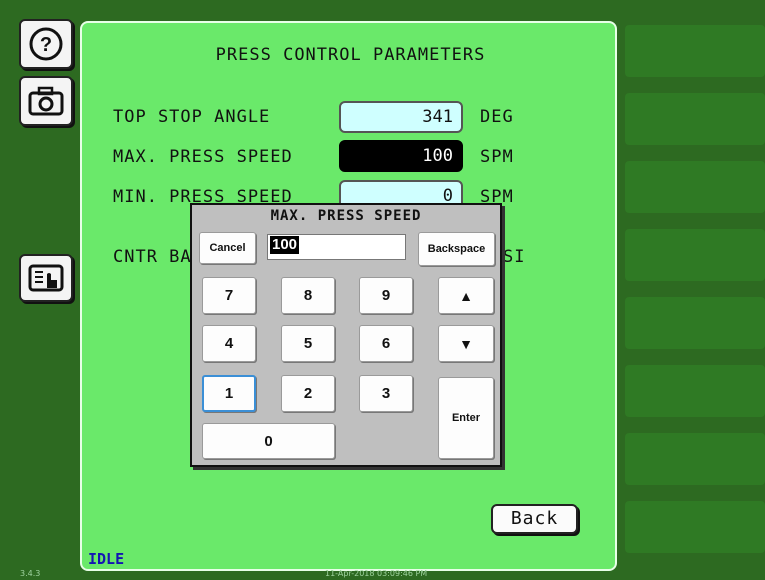 The width and height of the screenshot is (765, 580). What do you see at coordinates (152, 257) in the screenshot?
I see `counterbalance-label: CNTR BA` at bounding box center [152, 257].